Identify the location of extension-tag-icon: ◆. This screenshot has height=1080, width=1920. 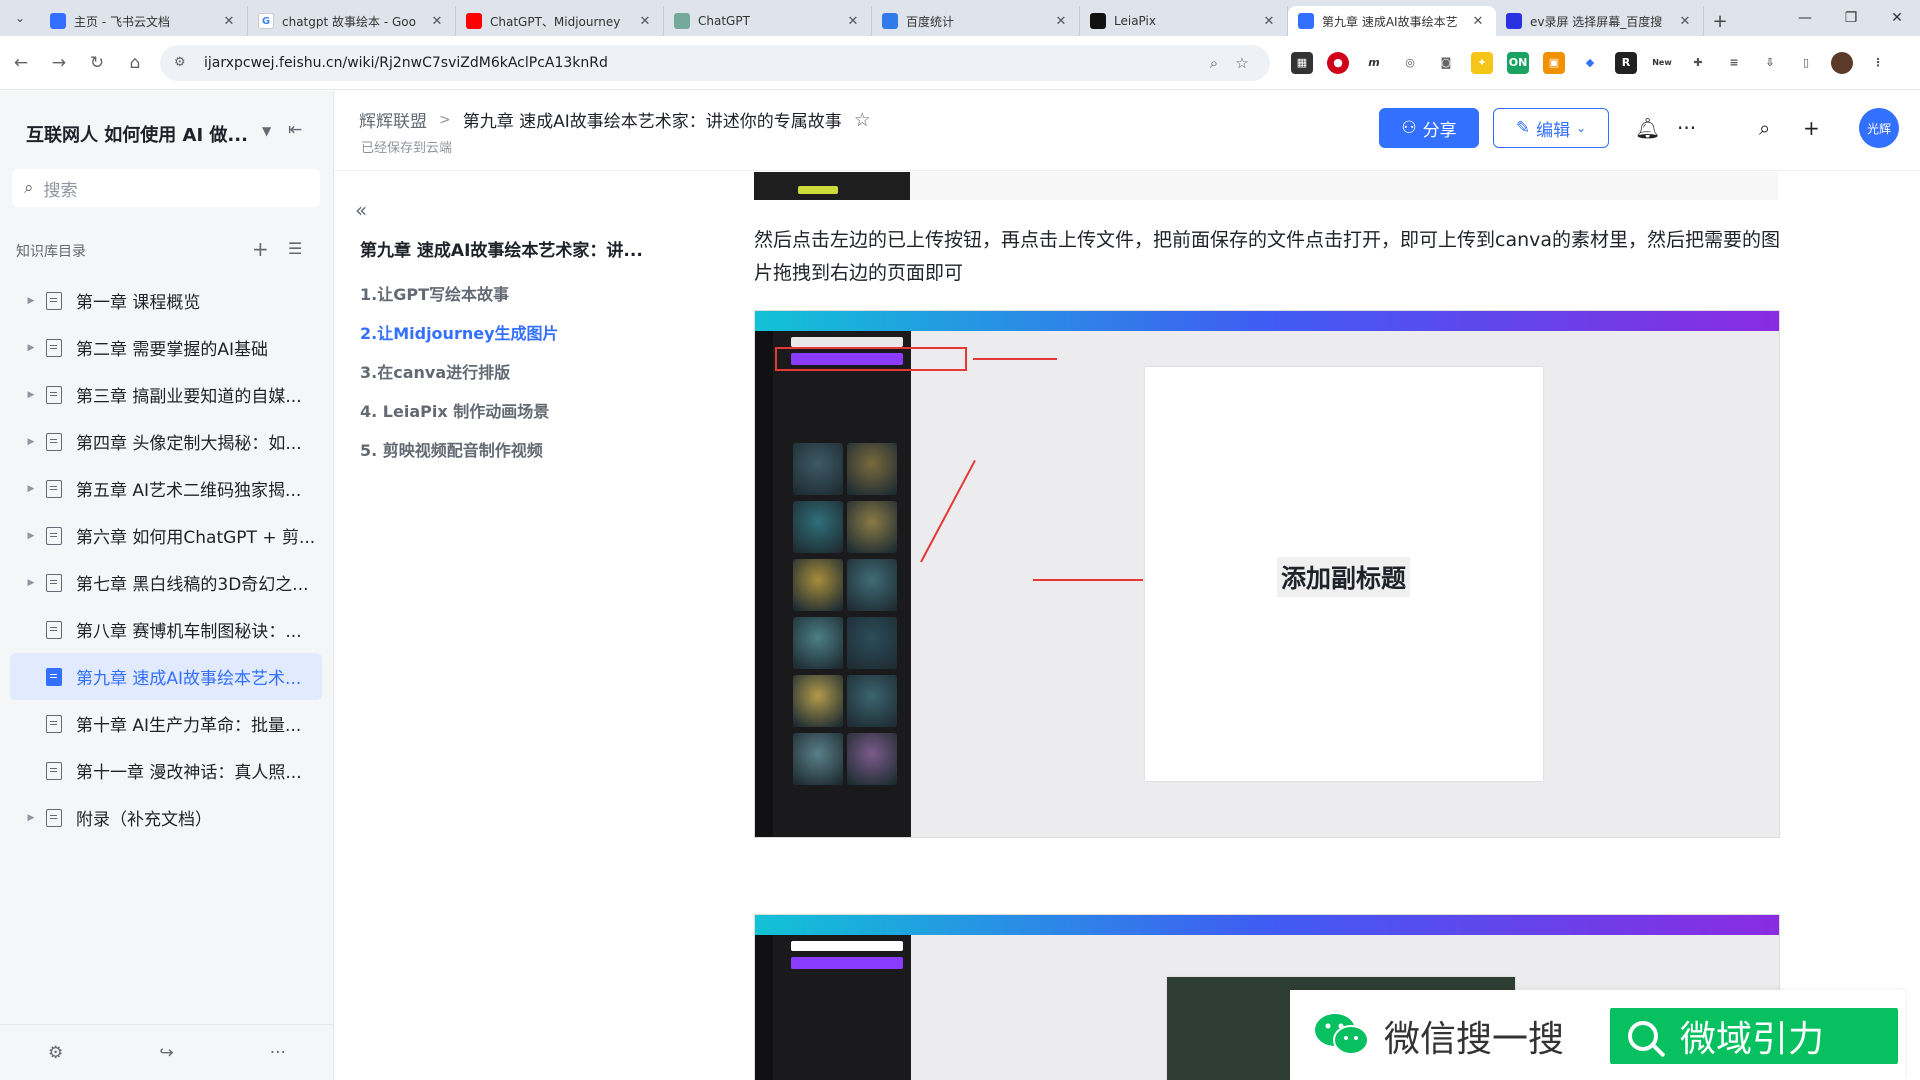
(1590, 62).